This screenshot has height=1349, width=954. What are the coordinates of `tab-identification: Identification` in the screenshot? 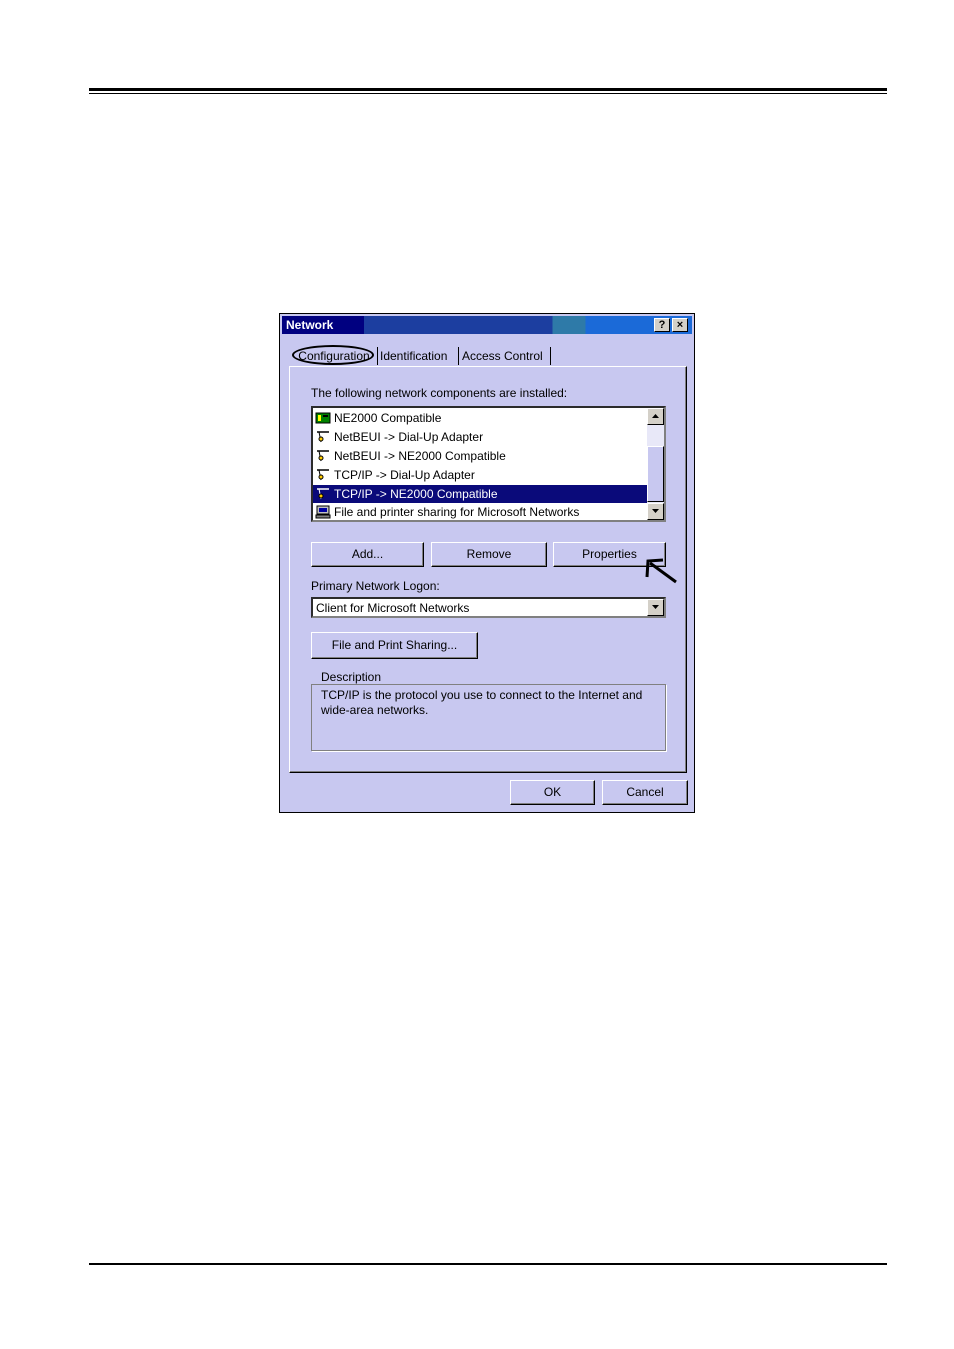 It's located at (413, 356).